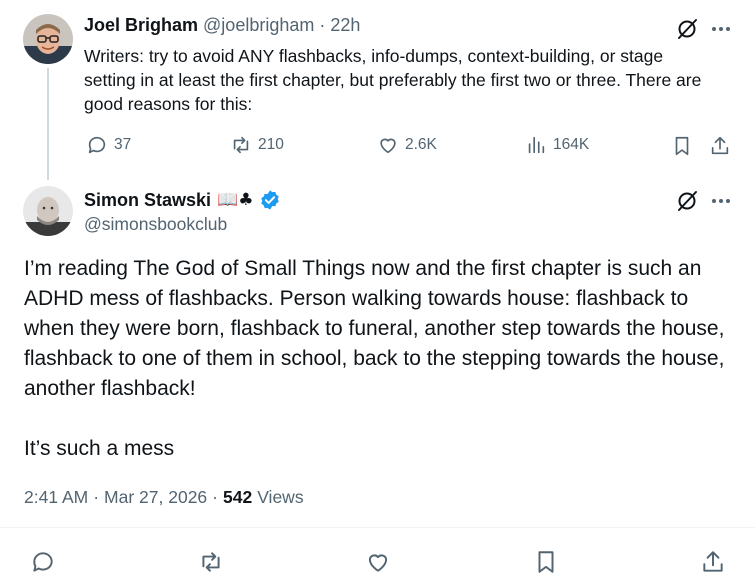 Image resolution: width=755 pixels, height=580 pixels. I want to click on parent-time-ago: 22h, so click(345, 25).